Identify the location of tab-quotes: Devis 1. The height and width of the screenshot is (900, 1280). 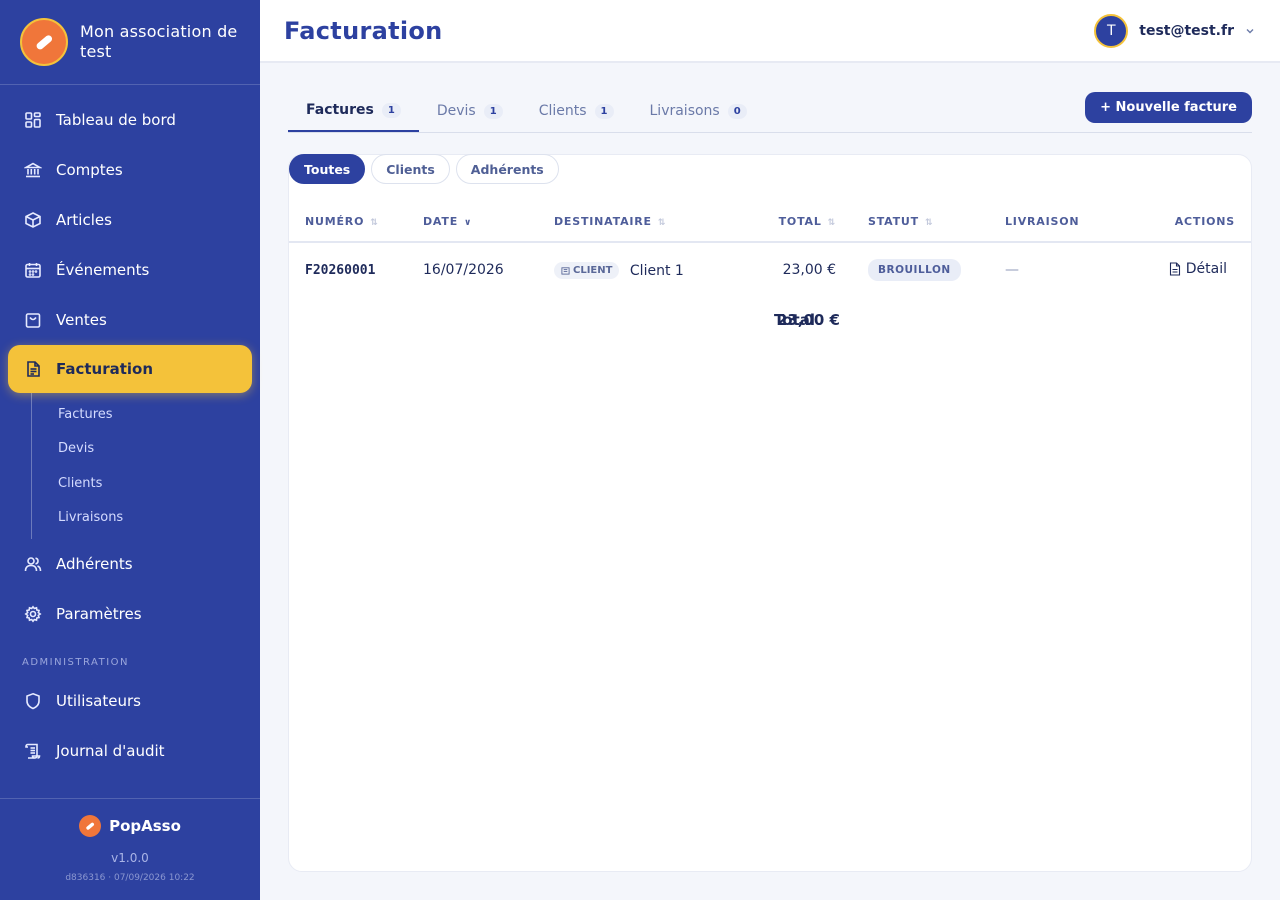
(470, 111).